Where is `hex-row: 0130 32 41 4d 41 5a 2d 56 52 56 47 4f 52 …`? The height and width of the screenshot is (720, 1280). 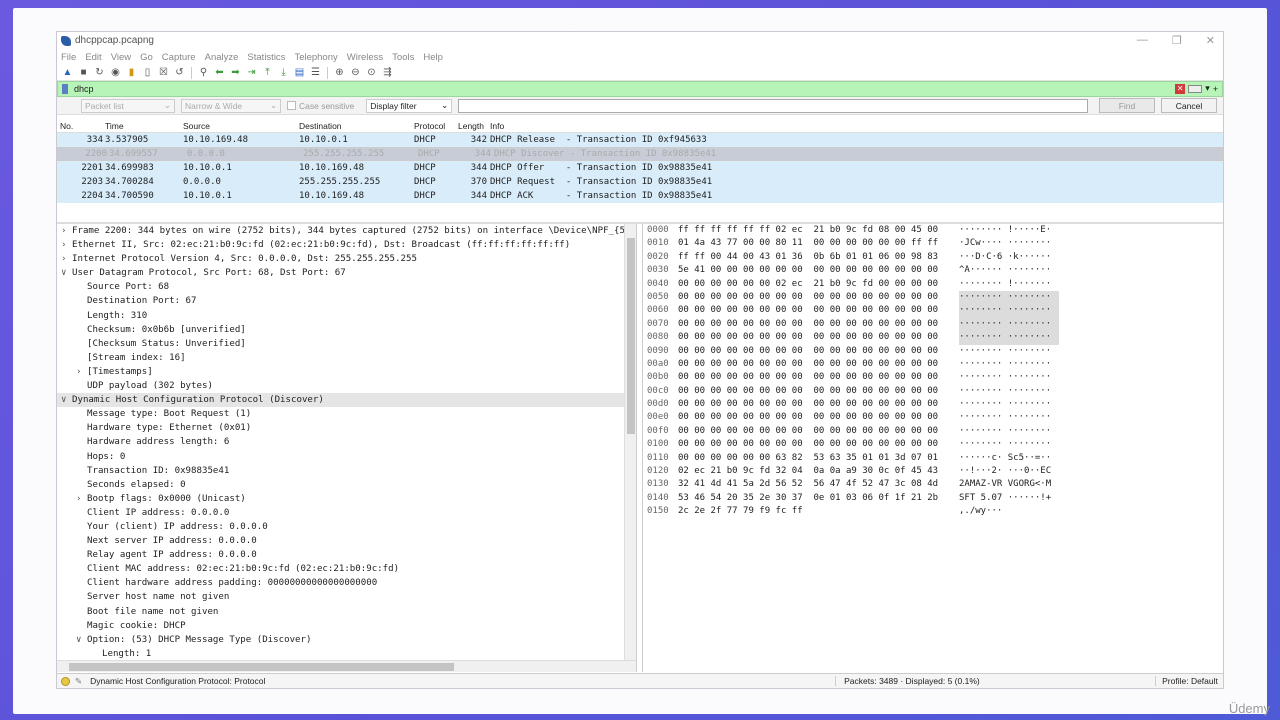
hex-row: 0130 32 41 4d 41 5a 2d 56 52 56 47 4f 52 … is located at coordinates (932, 484).